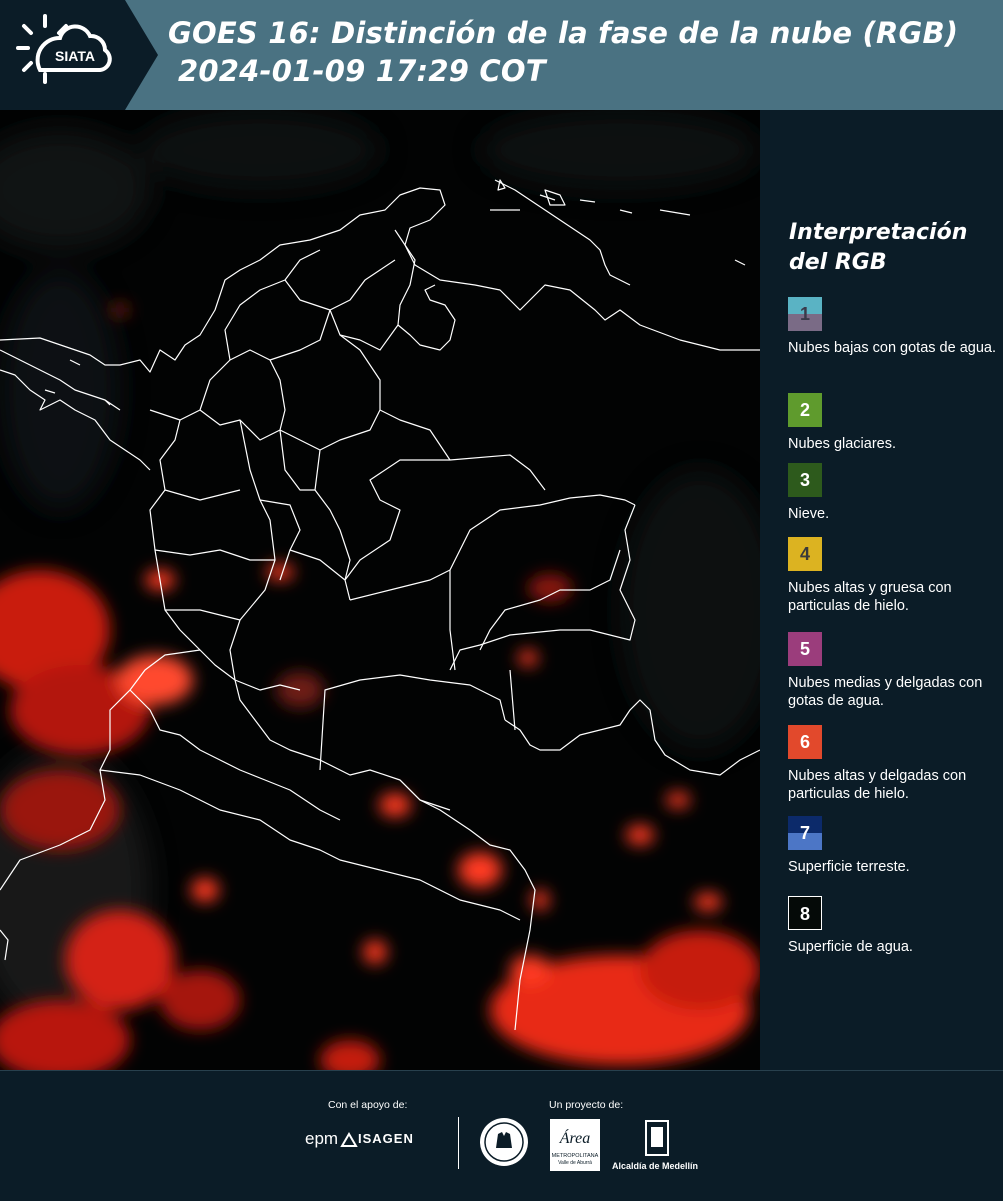  I want to click on legend-label: Superficie terreste., so click(849, 867).